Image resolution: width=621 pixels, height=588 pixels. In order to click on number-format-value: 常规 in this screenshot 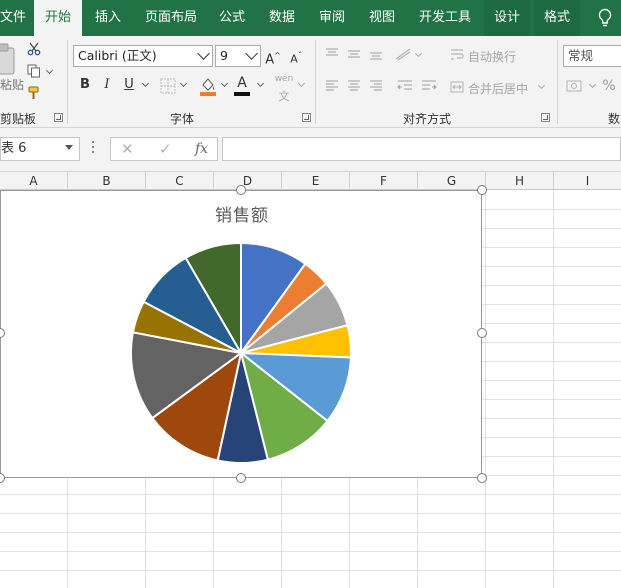, I will do `click(581, 55)`.